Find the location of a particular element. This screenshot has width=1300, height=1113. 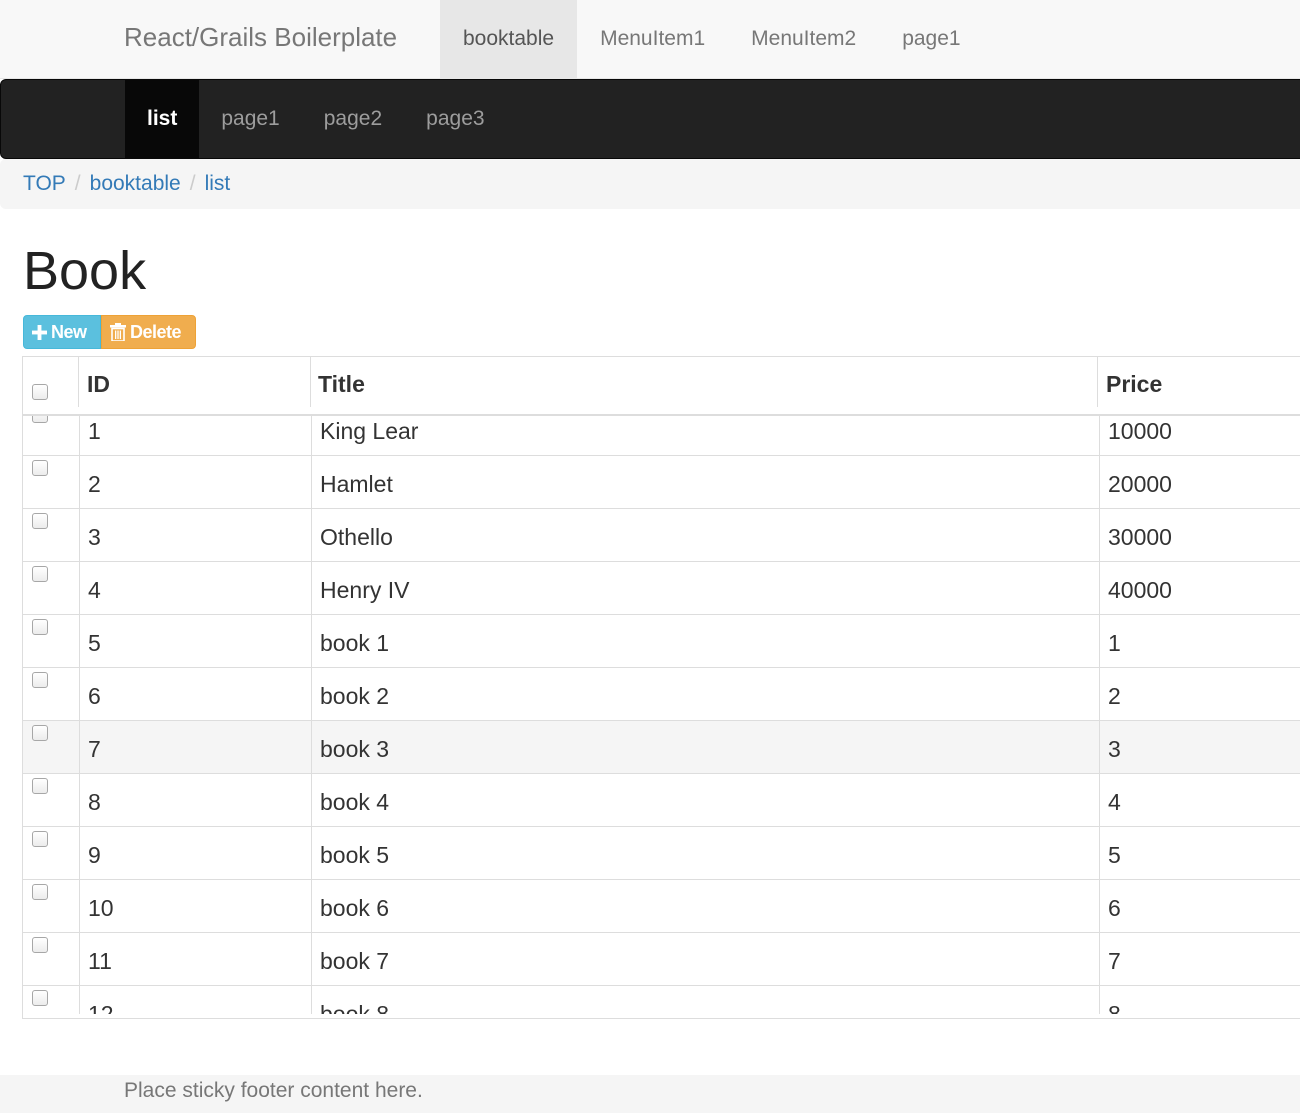

cell-title: Henry IV is located at coordinates (705, 588).